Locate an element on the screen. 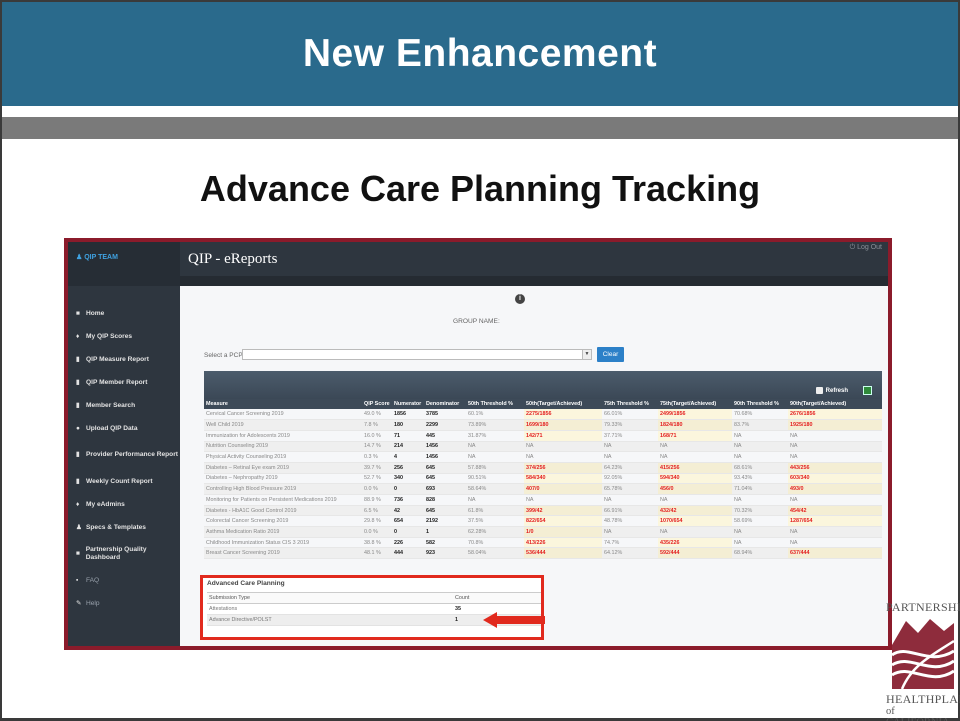 This screenshot has width=960, height=721. sidebar-item-label: Partnership Quality Dashboard is located at coordinates (116, 553).